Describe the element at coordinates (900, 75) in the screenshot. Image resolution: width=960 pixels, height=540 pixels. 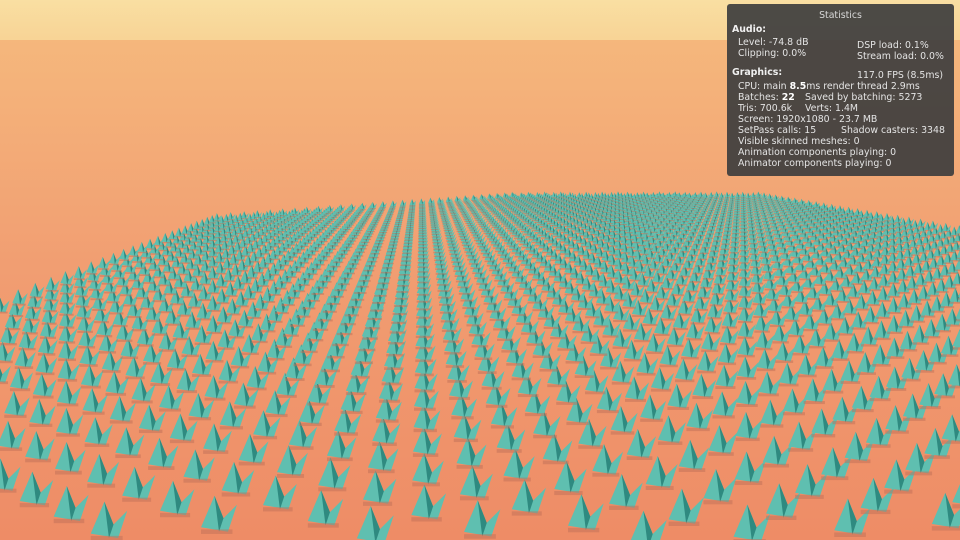
I see `fps-readout: 117.0 FPS (8.5ms)` at that location.